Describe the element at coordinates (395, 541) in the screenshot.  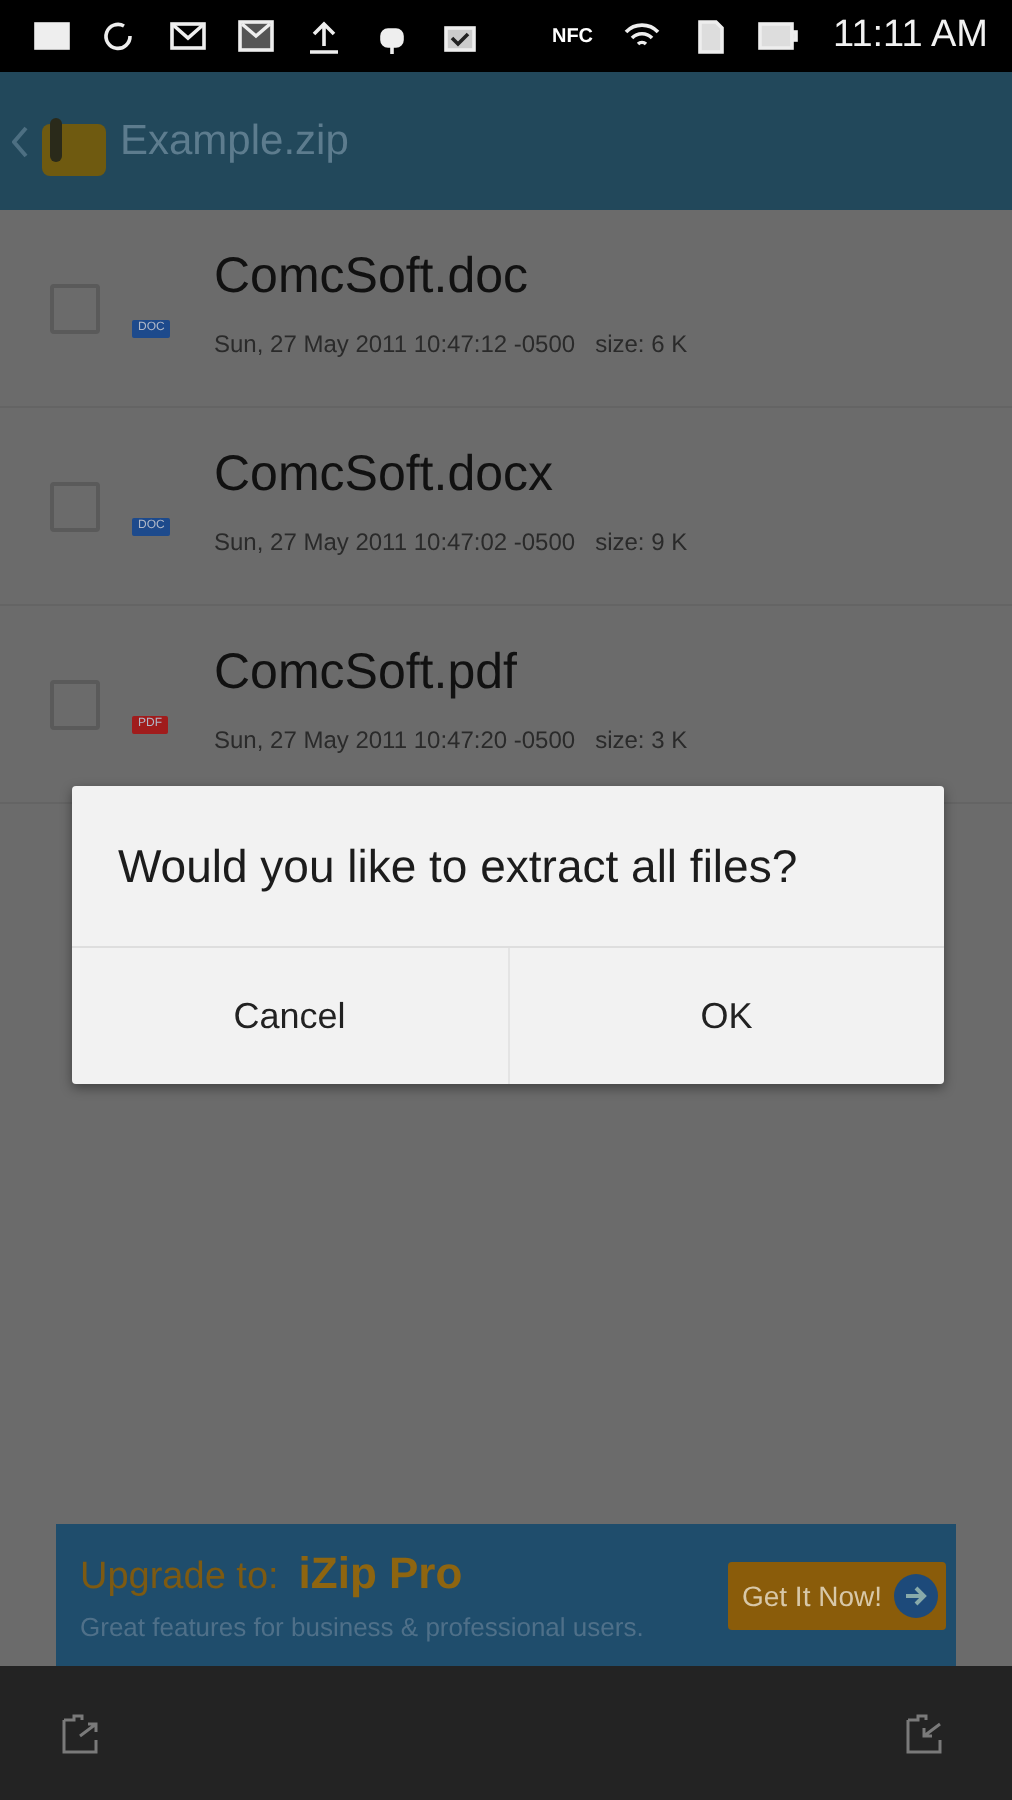
I see `file-date: Sun, 27 May 2011 10:47:02 -0500` at that location.